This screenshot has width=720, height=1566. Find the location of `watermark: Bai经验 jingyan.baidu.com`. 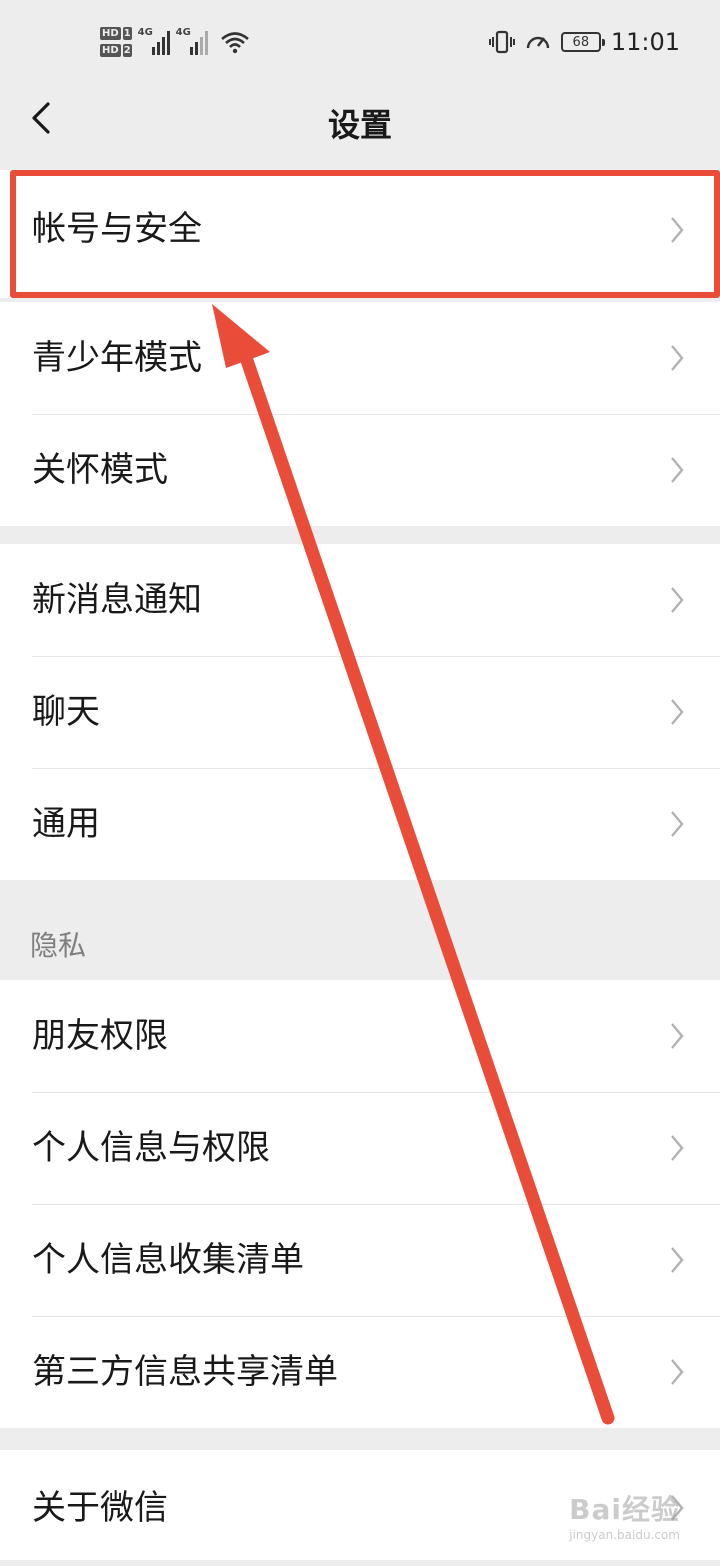

watermark: Bai经验 jingyan.baidu.com is located at coordinates (624, 1515).